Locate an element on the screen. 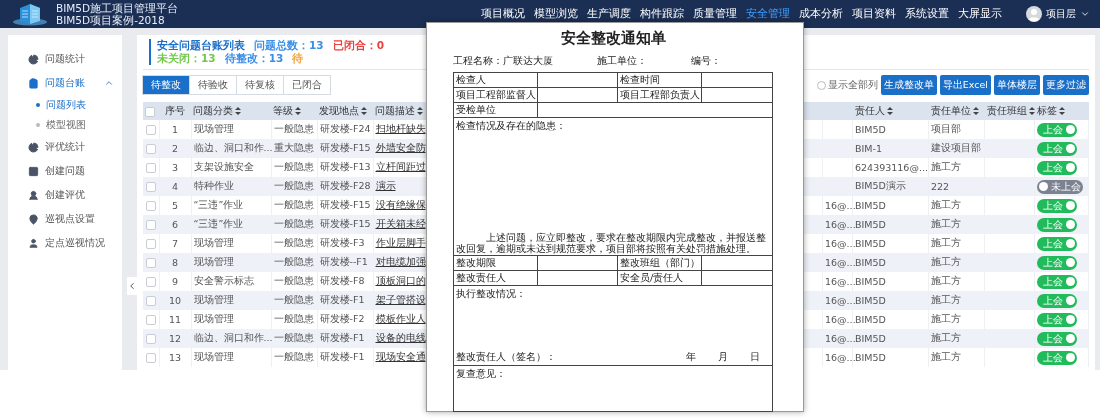 This screenshot has width=1100, height=418. avatar-icon is located at coordinates (1034, 14).